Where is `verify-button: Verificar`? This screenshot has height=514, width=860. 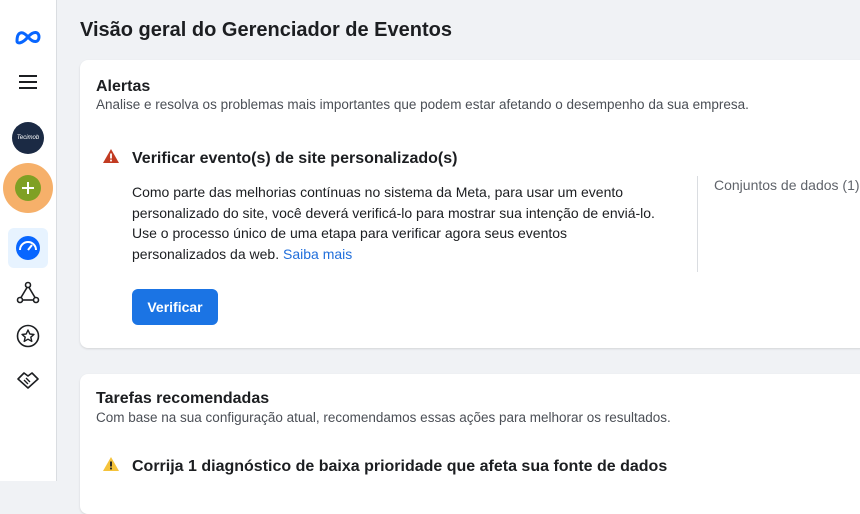
verify-button: Verificar is located at coordinates (175, 307).